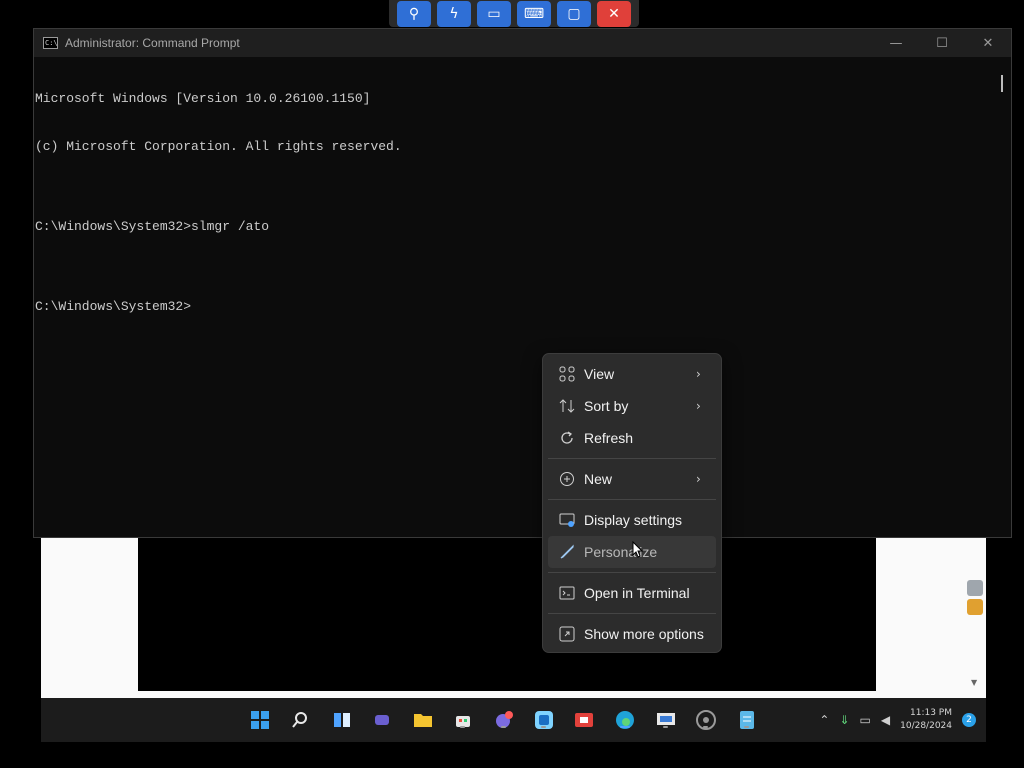  Describe the element at coordinates (969, 720) in the screenshot. I see `notification-badge: 2` at that location.